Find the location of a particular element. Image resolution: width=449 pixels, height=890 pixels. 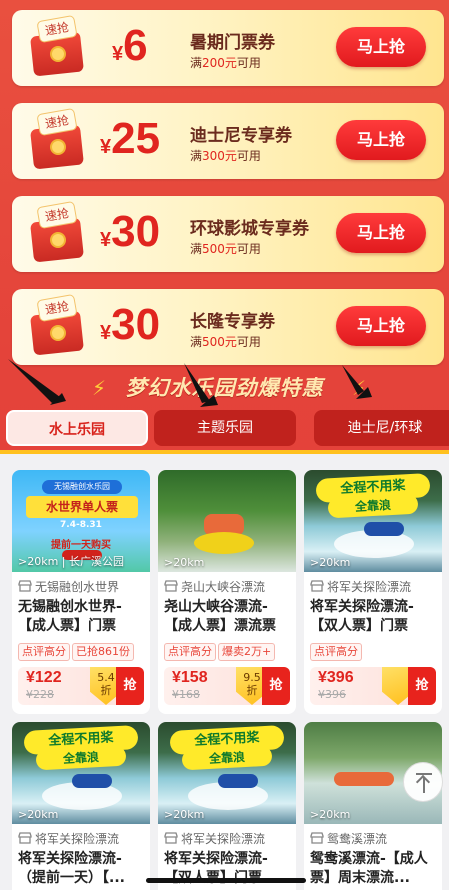

poster-badge: 无锡融创水乐园 is located at coordinates (82, 487).